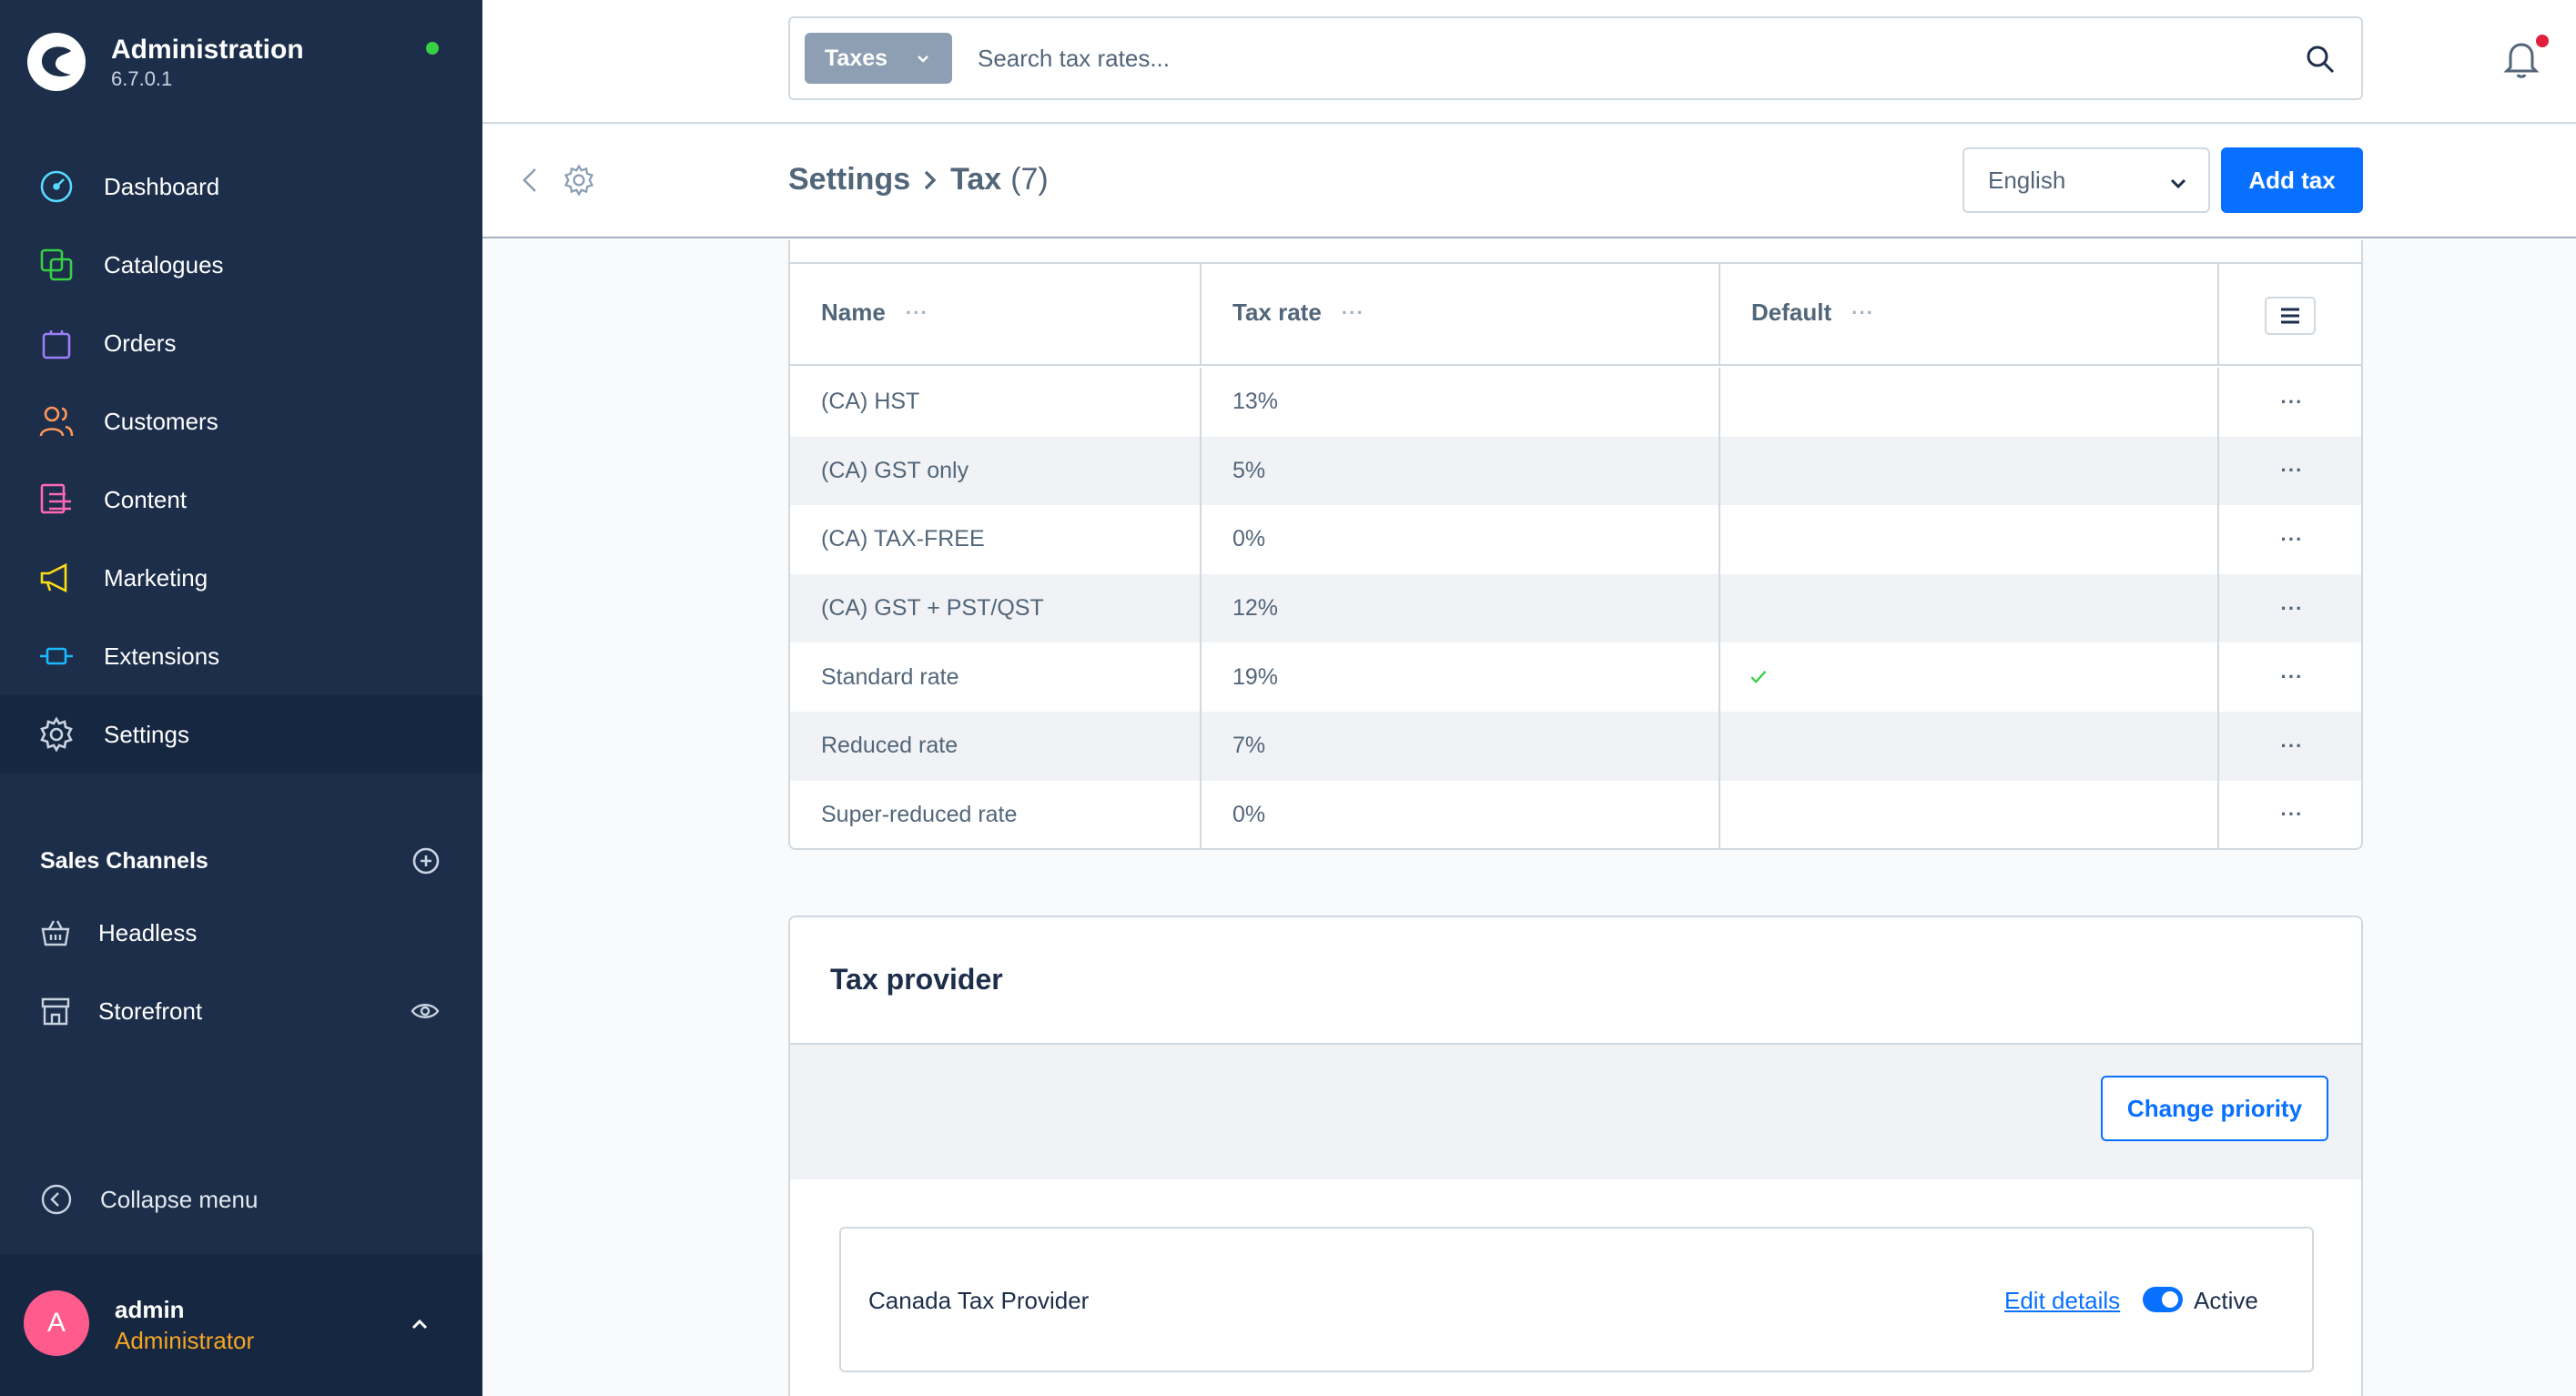 The image size is (2576, 1396). What do you see at coordinates (55, 933) in the screenshot?
I see `basket-icon` at bounding box center [55, 933].